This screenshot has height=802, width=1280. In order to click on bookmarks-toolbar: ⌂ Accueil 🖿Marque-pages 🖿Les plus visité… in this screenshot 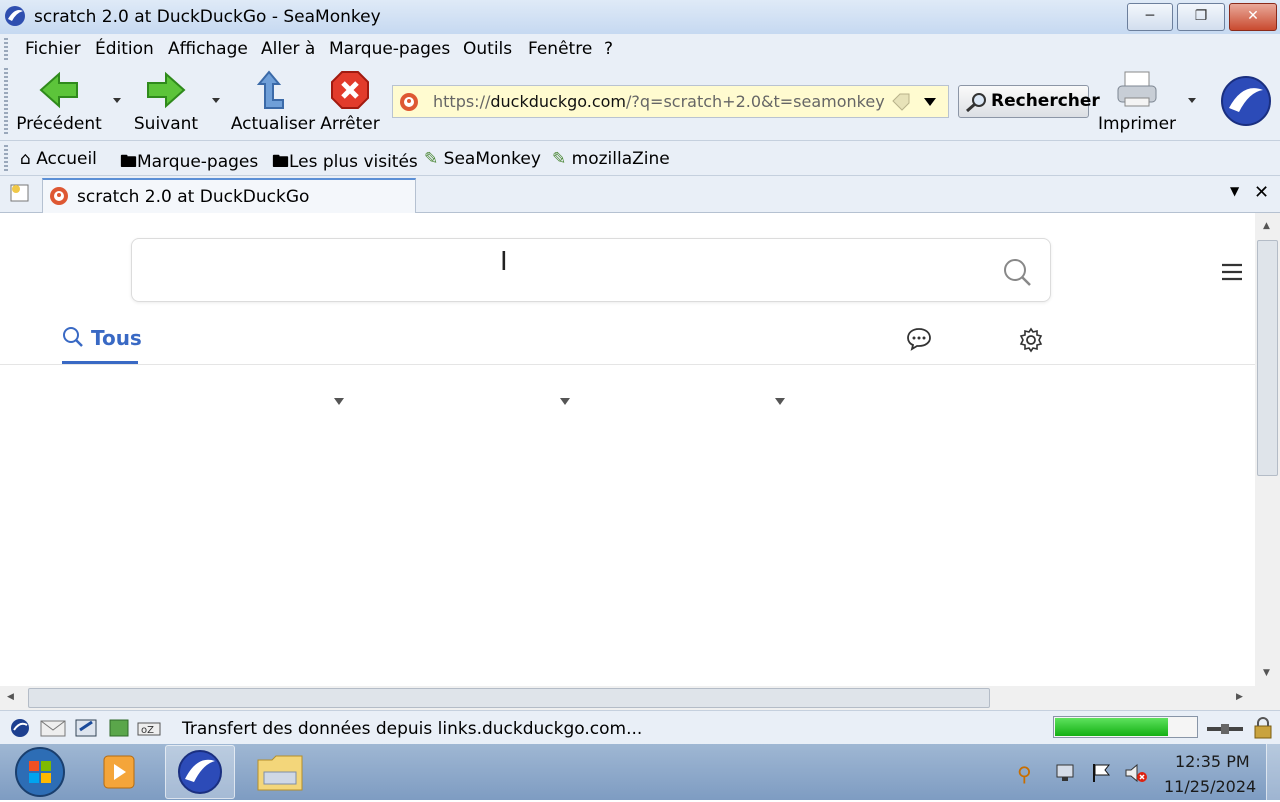, I will do `click(640, 158)`.